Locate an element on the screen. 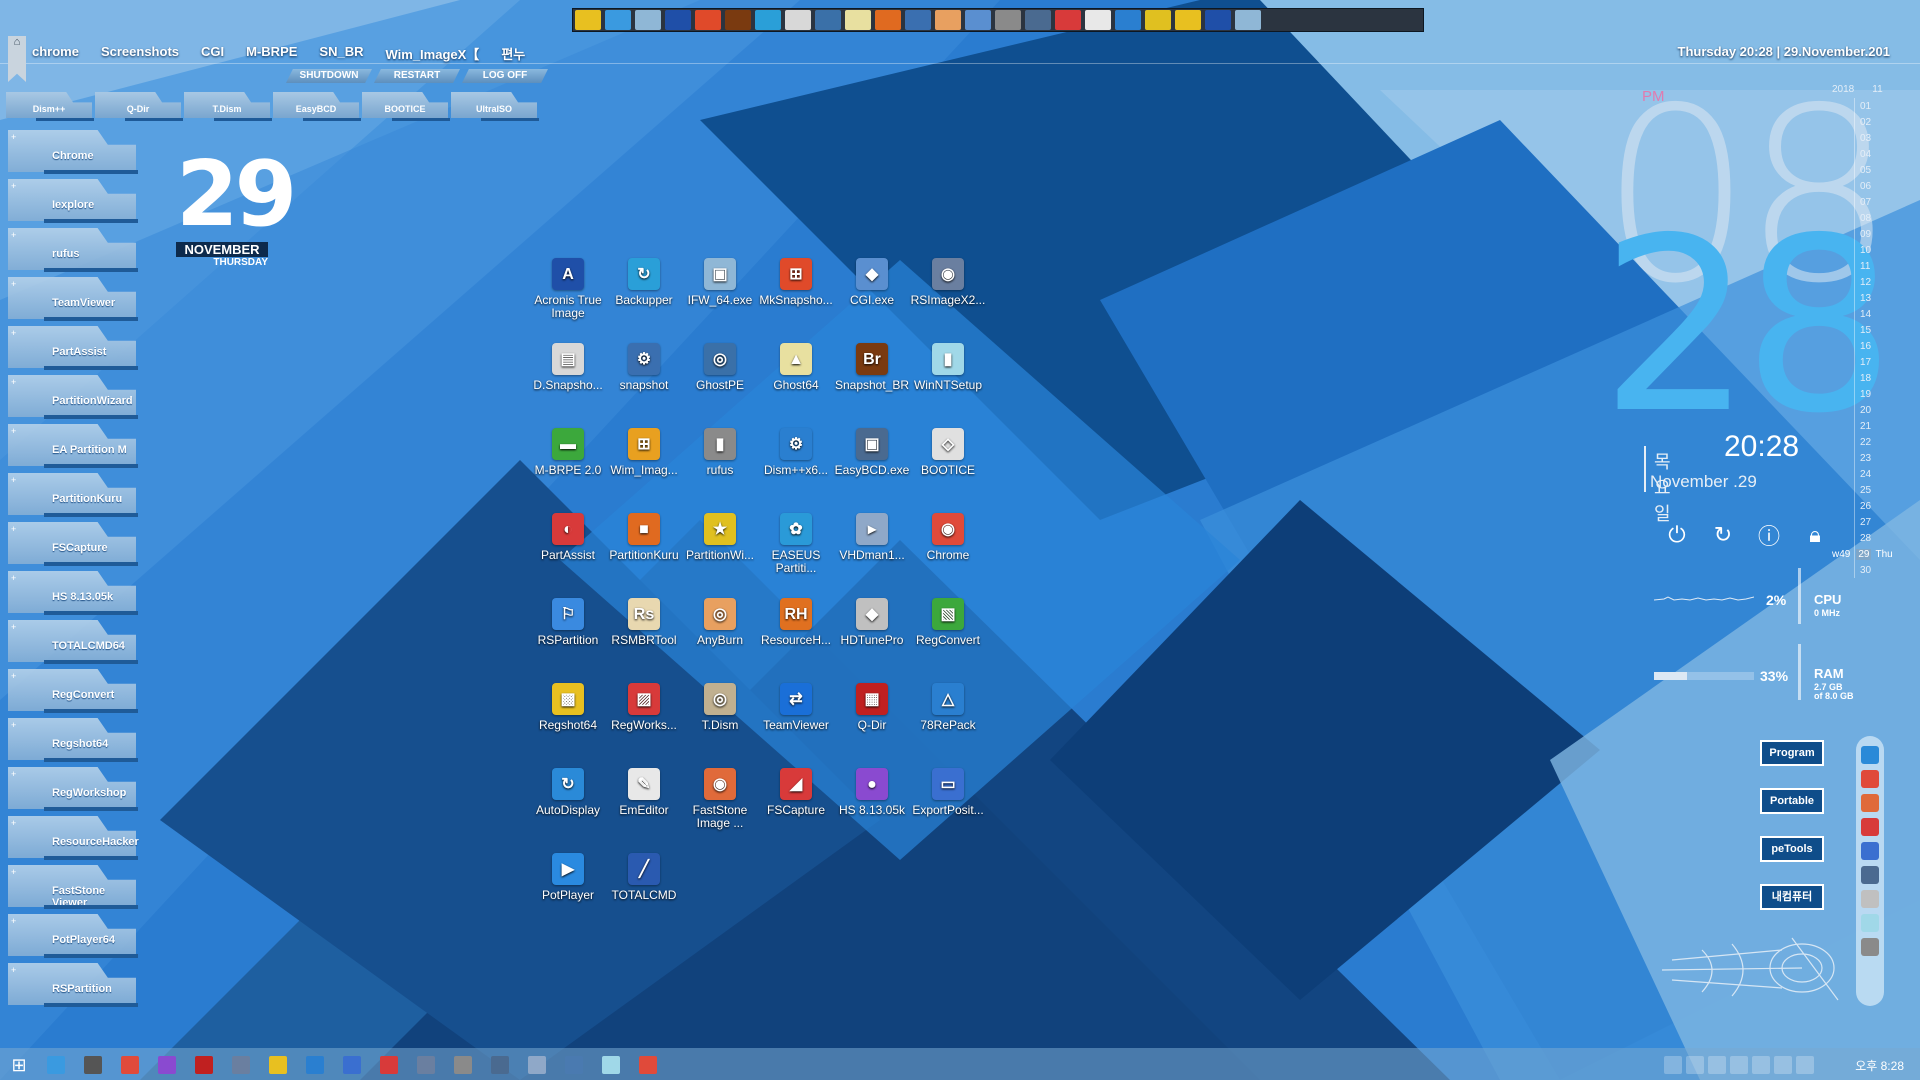 The image size is (1920, 1080). snapshot-icon is located at coordinates (918, 20).